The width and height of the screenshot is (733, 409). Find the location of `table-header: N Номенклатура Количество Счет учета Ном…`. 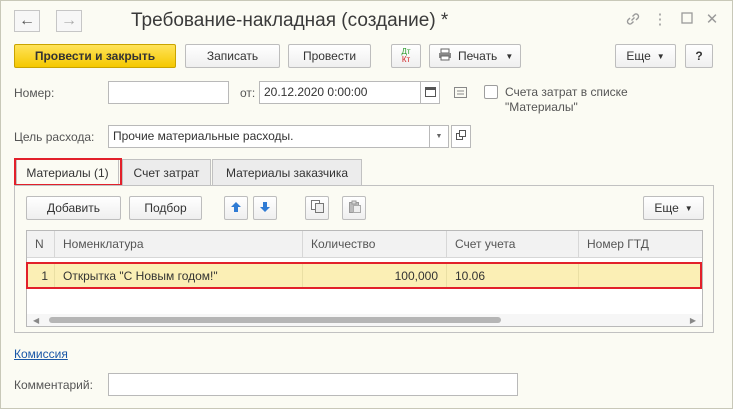

table-header: N Номенклатура Количество Счет учета Ном… is located at coordinates (364, 244).